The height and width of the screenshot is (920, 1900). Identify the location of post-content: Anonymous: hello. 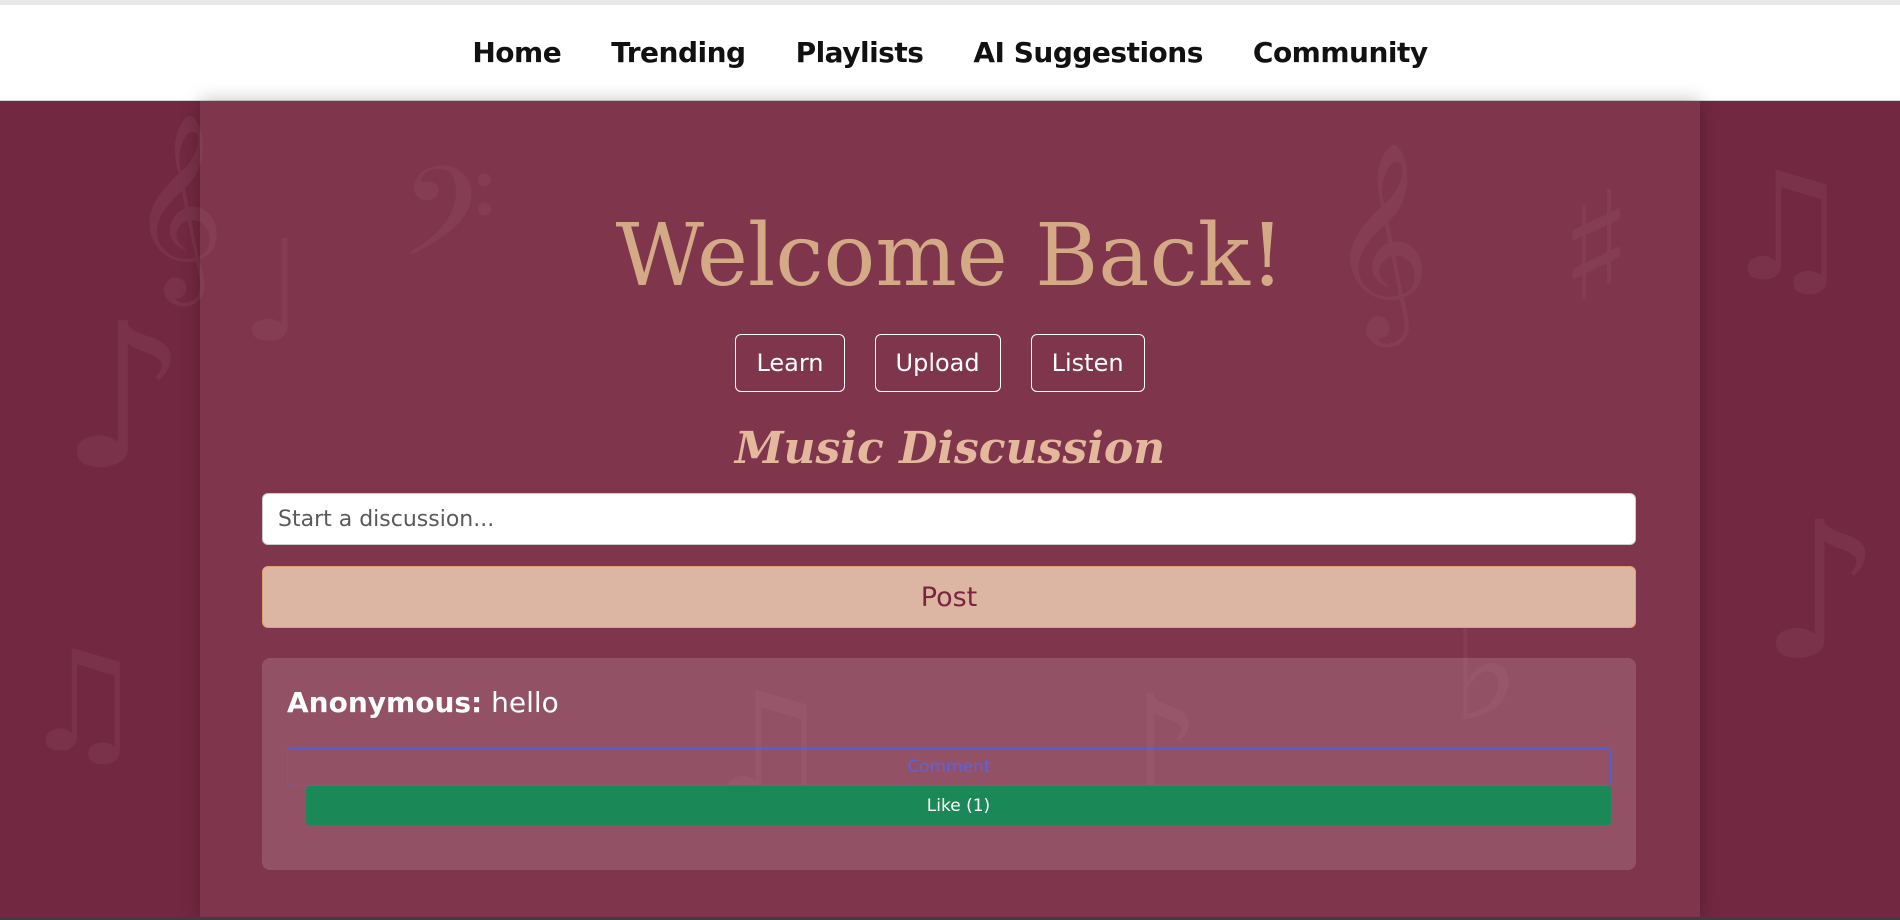
(423, 702).